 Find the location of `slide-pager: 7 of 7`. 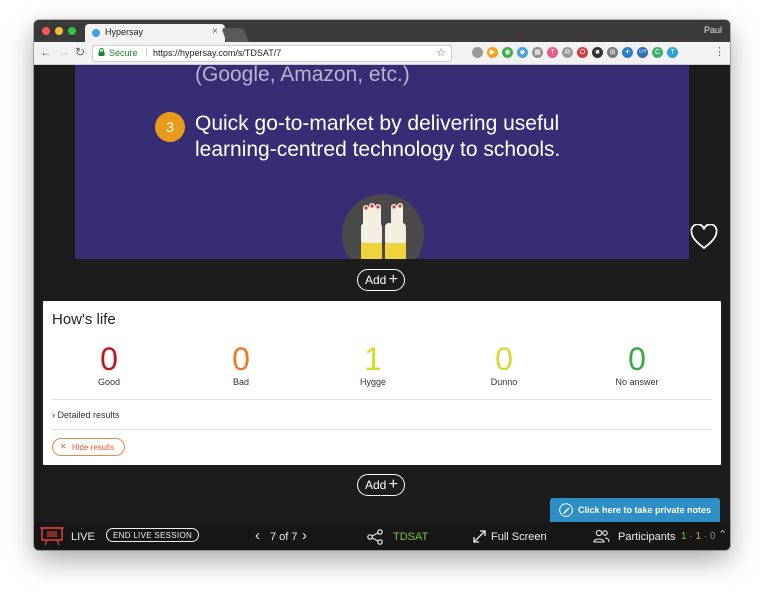

slide-pager: 7 of 7 is located at coordinates (284, 537).